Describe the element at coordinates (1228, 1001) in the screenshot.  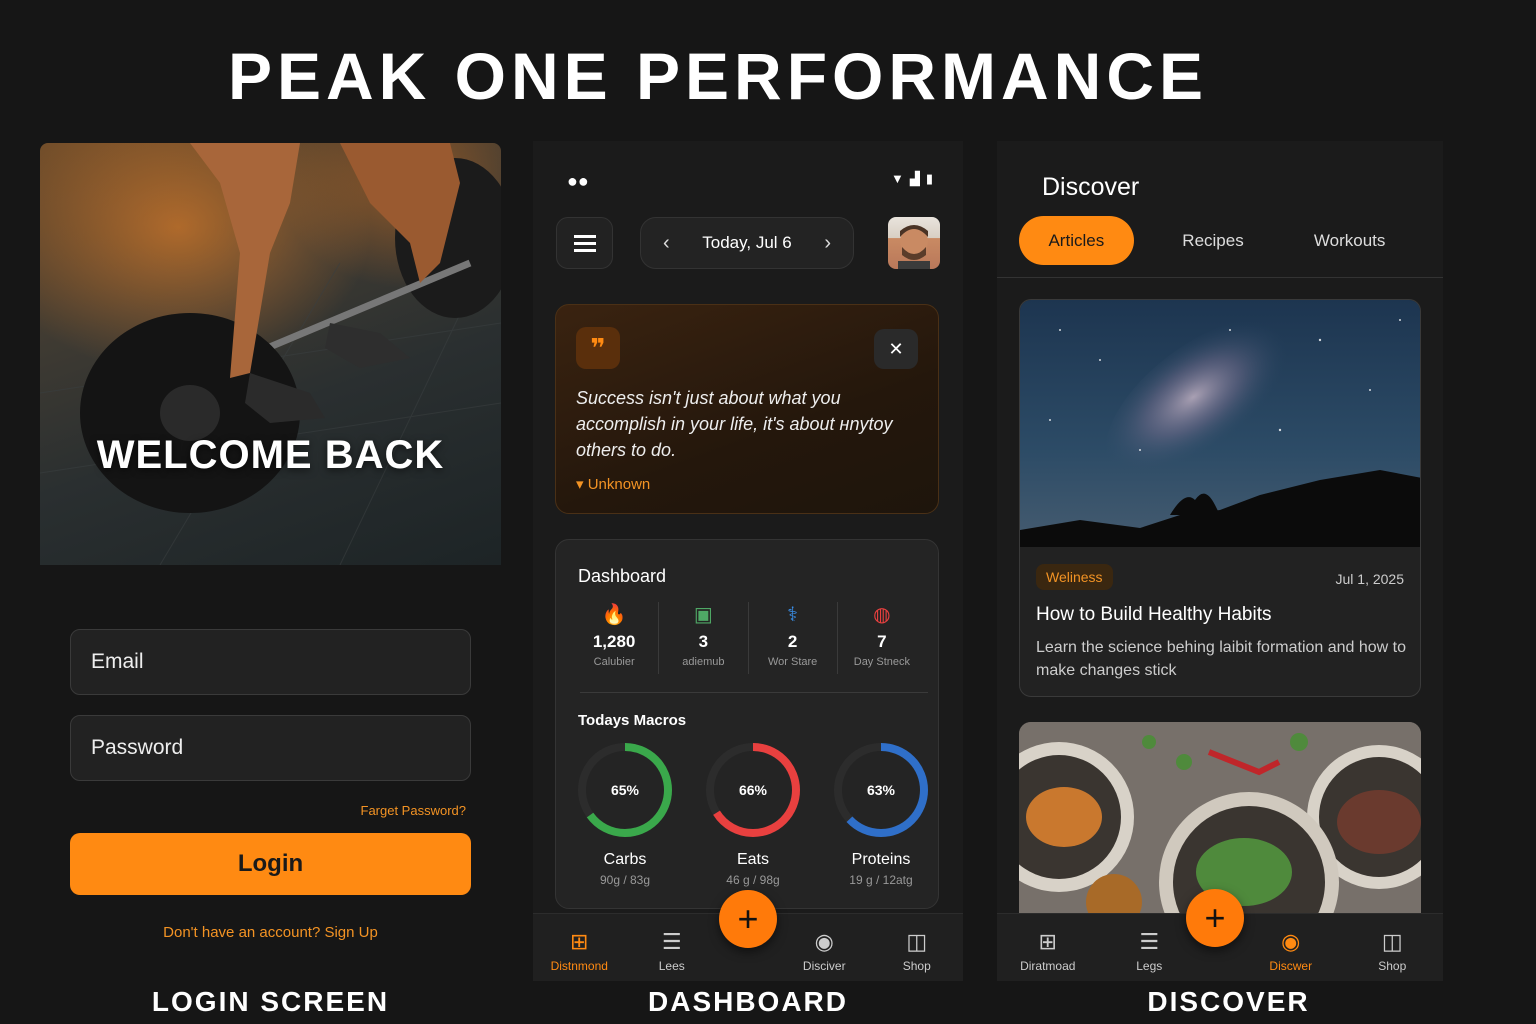
I see `discover-caption: DISCOVER` at that location.